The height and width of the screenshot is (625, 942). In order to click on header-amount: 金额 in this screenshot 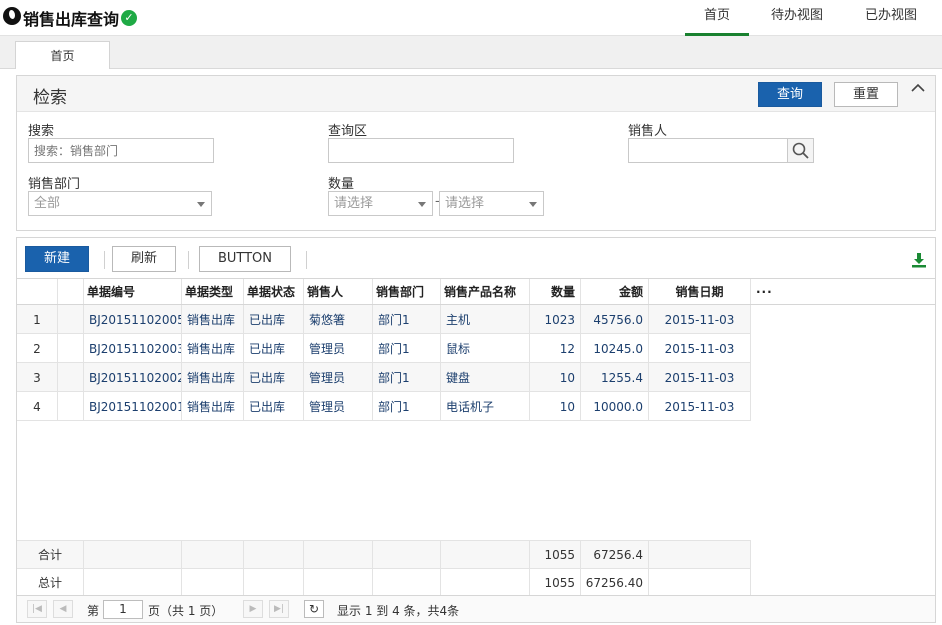, I will do `click(615, 291)`.